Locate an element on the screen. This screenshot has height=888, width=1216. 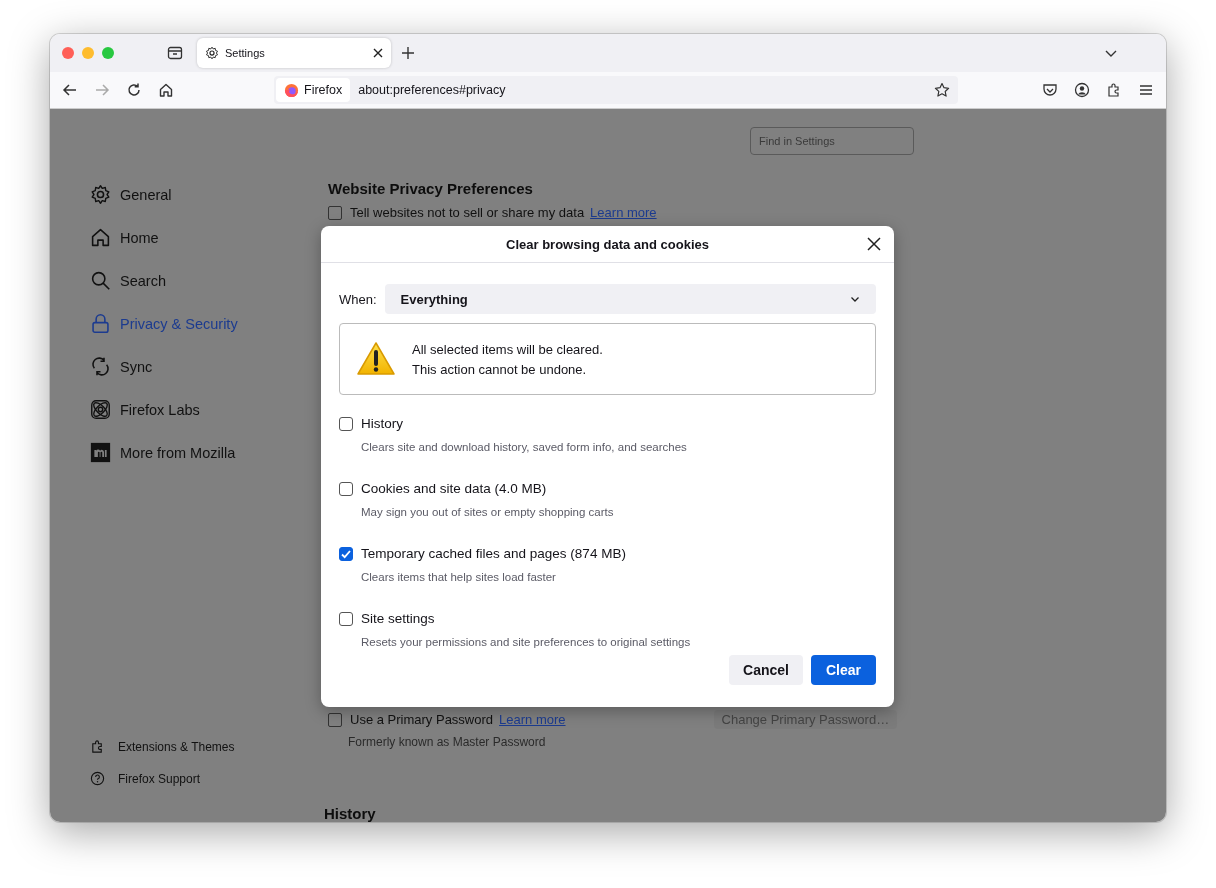
sidebar-link: Extensions & Themes is located at coordinates (209, 746).